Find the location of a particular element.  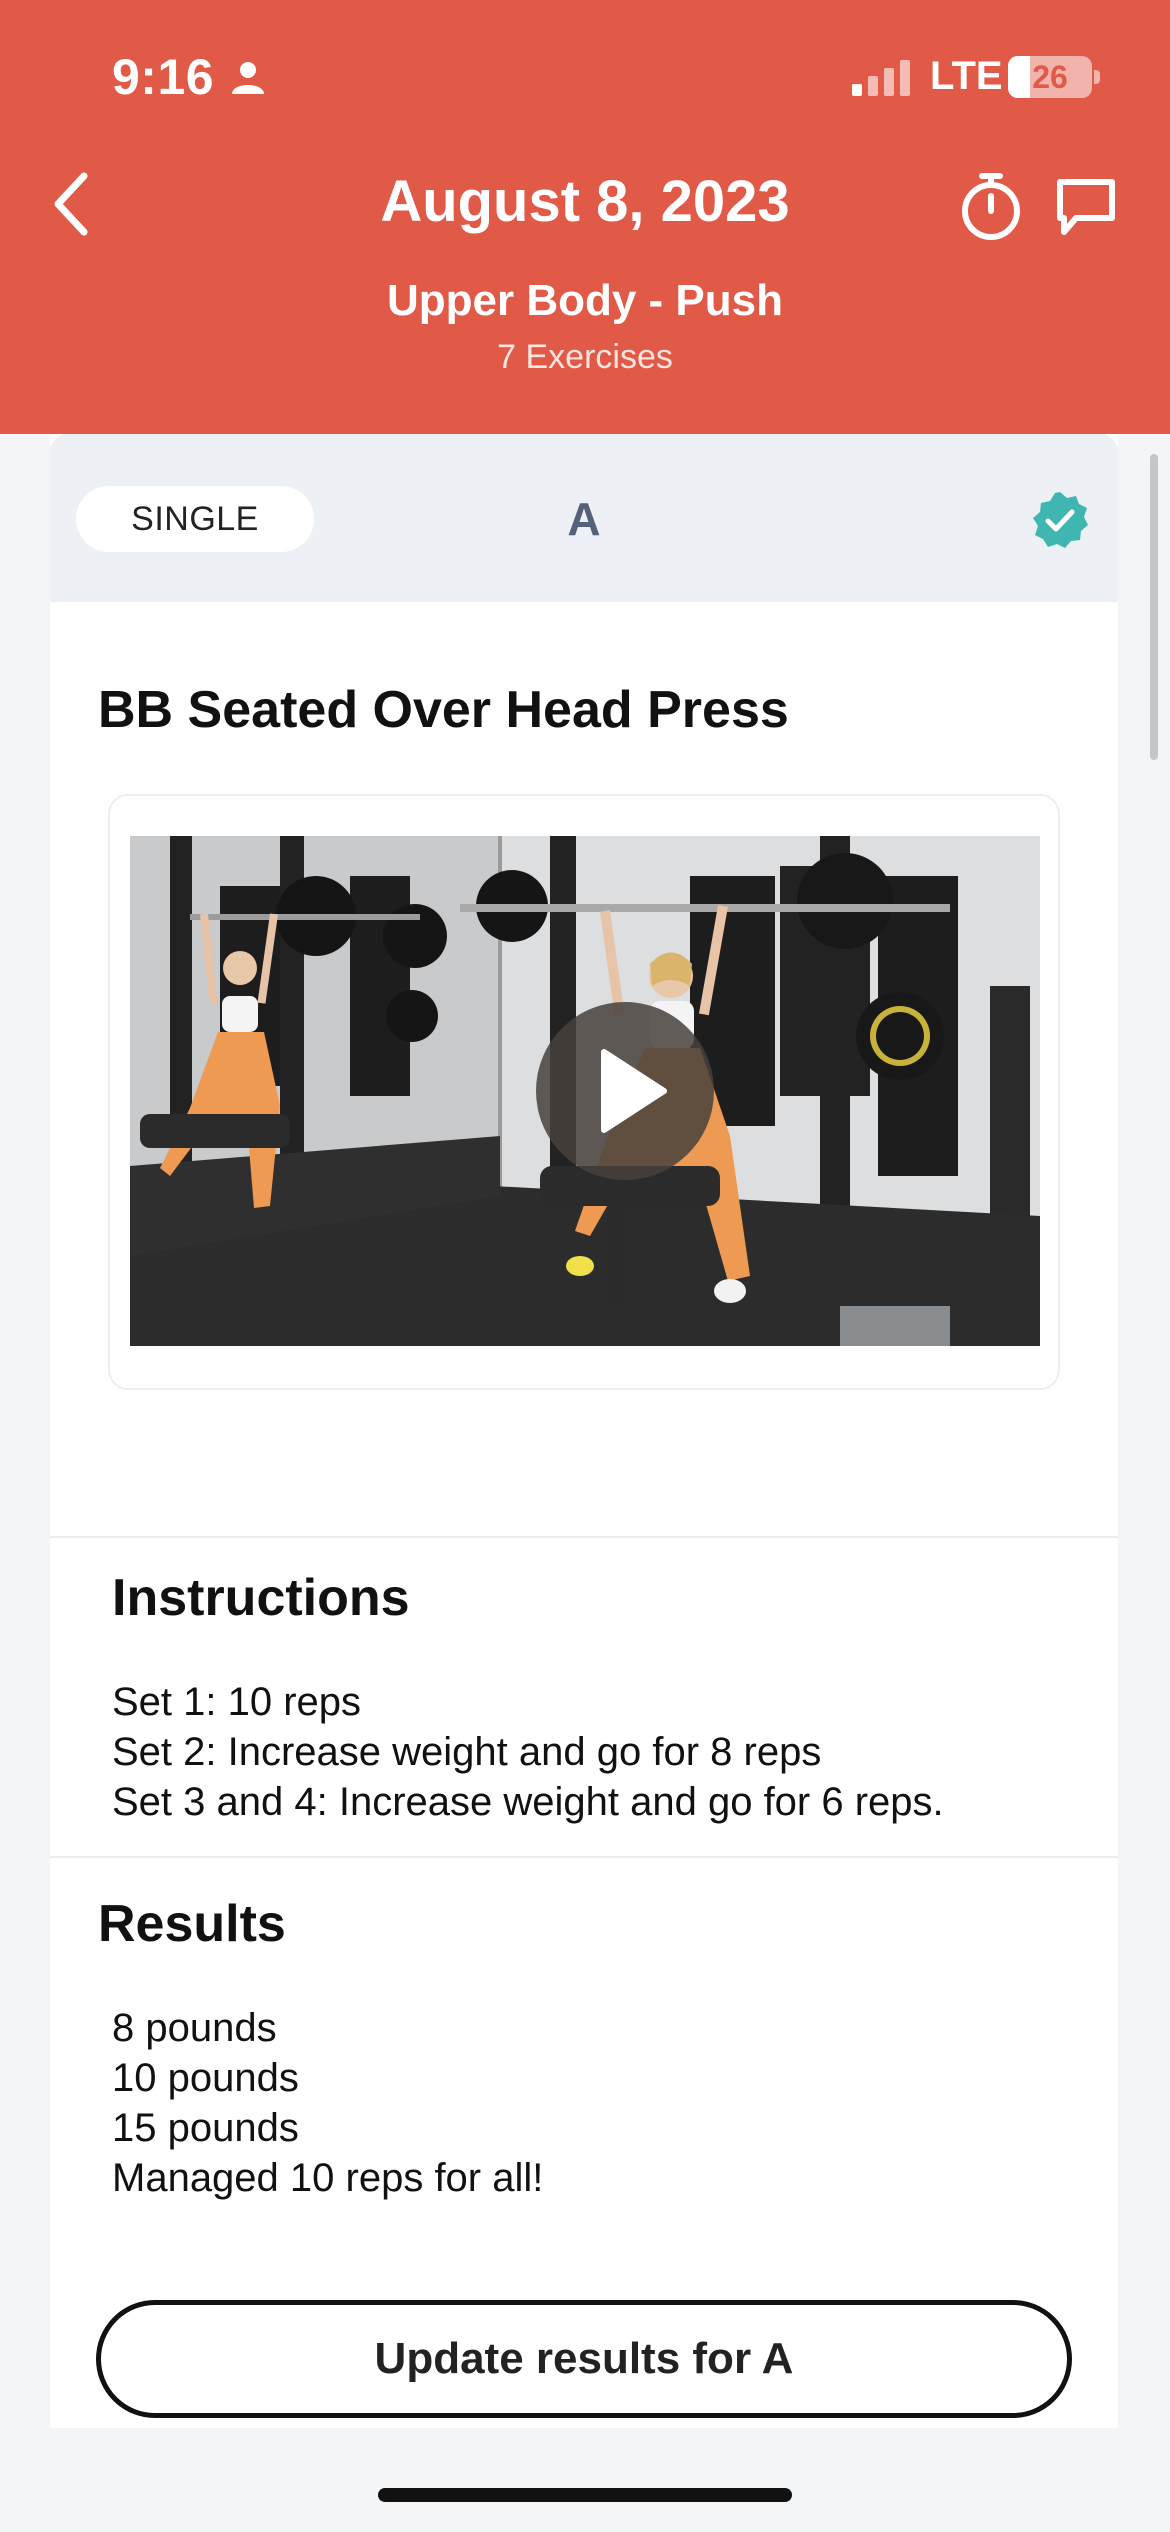

result-line: 15 pounds is located at coordinates (205, 2128).